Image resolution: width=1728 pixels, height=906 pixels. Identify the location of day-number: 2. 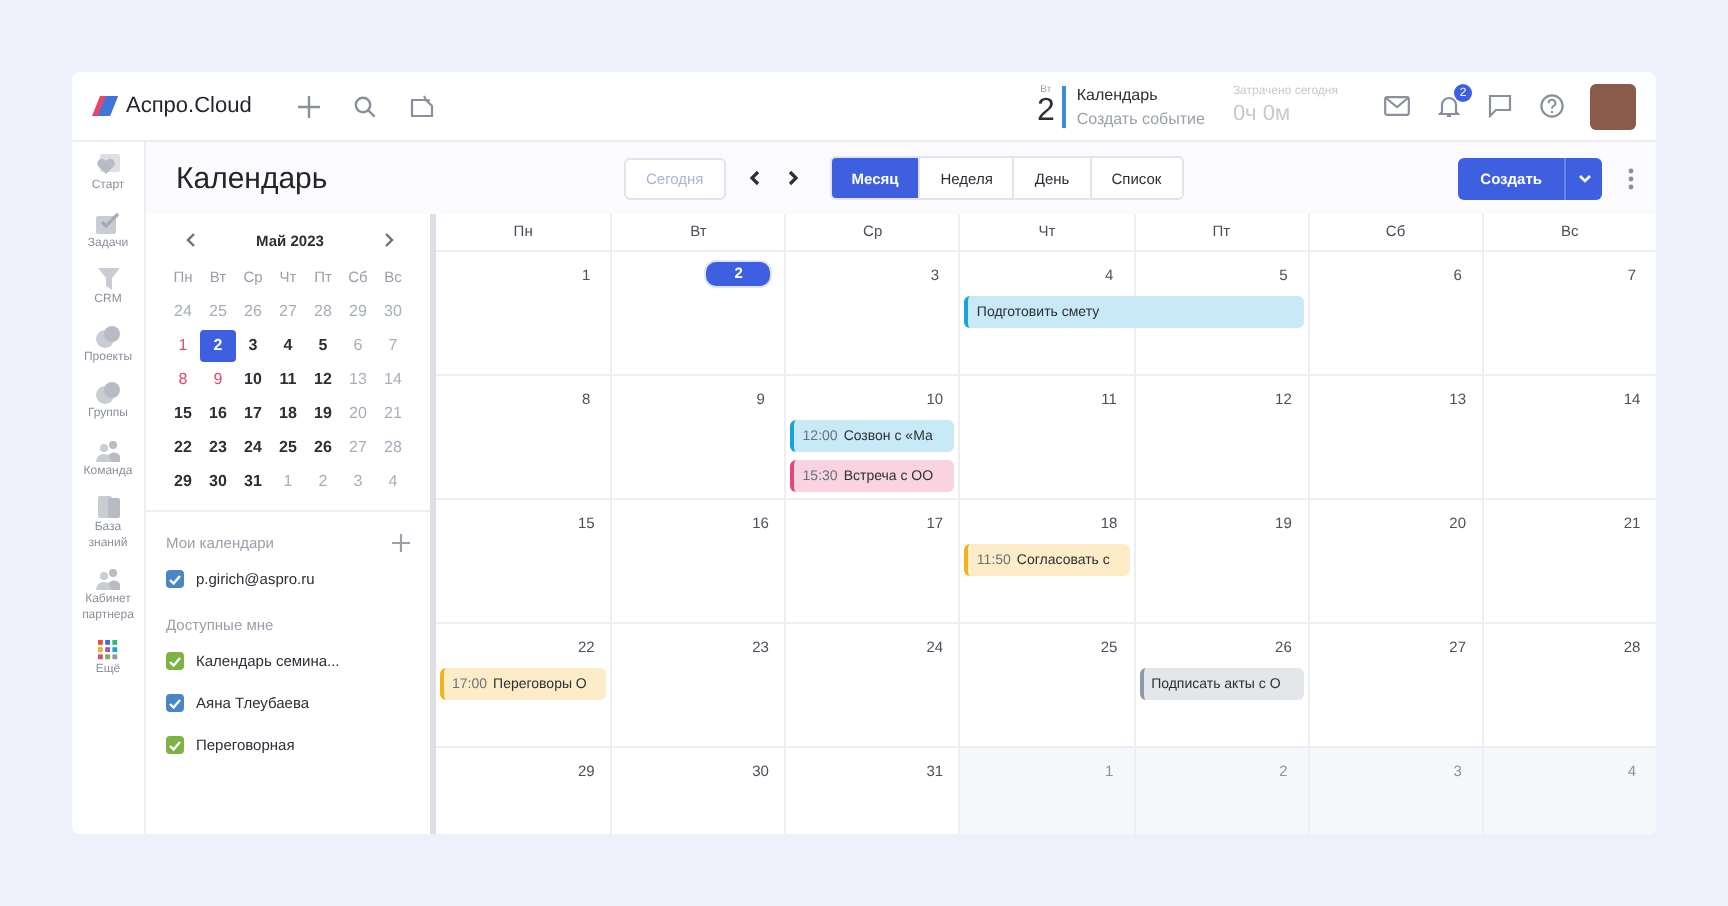
(1045, 111).